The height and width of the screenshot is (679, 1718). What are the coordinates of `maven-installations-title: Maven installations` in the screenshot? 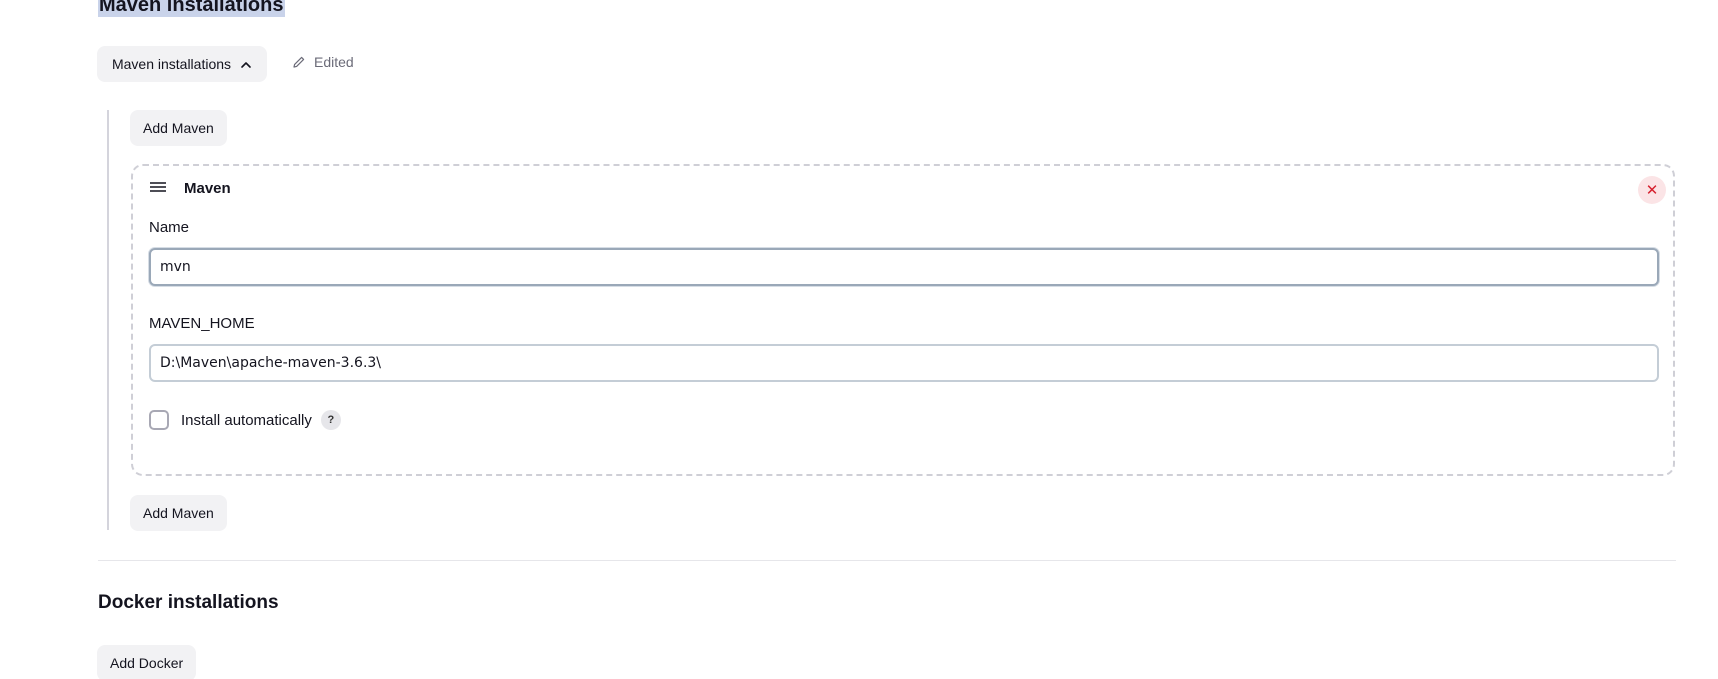 It's located at (191, 8).